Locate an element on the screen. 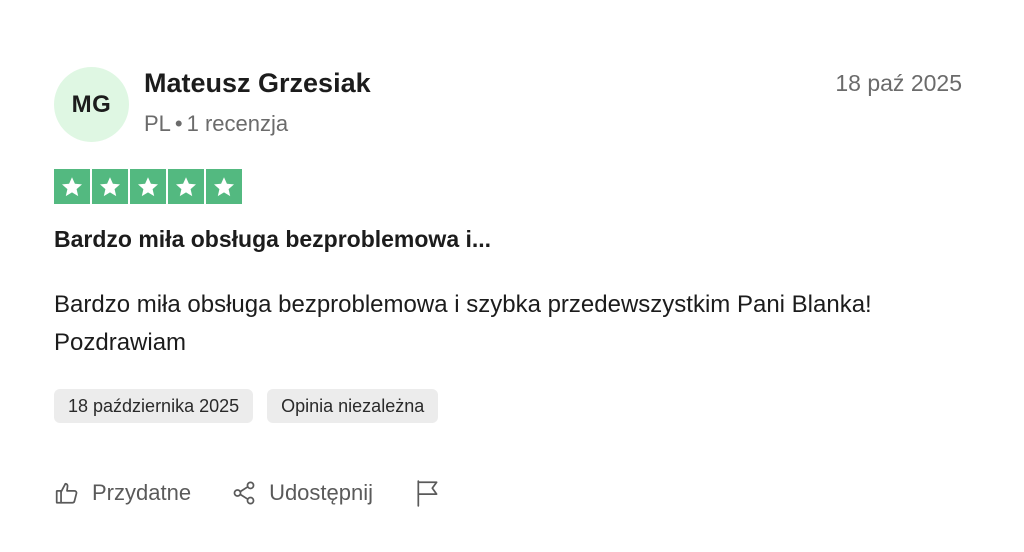 The width and height of the screenshot is (1024, 552). verification-tag: Opinia niezależna is located at coordinates (353, 406).